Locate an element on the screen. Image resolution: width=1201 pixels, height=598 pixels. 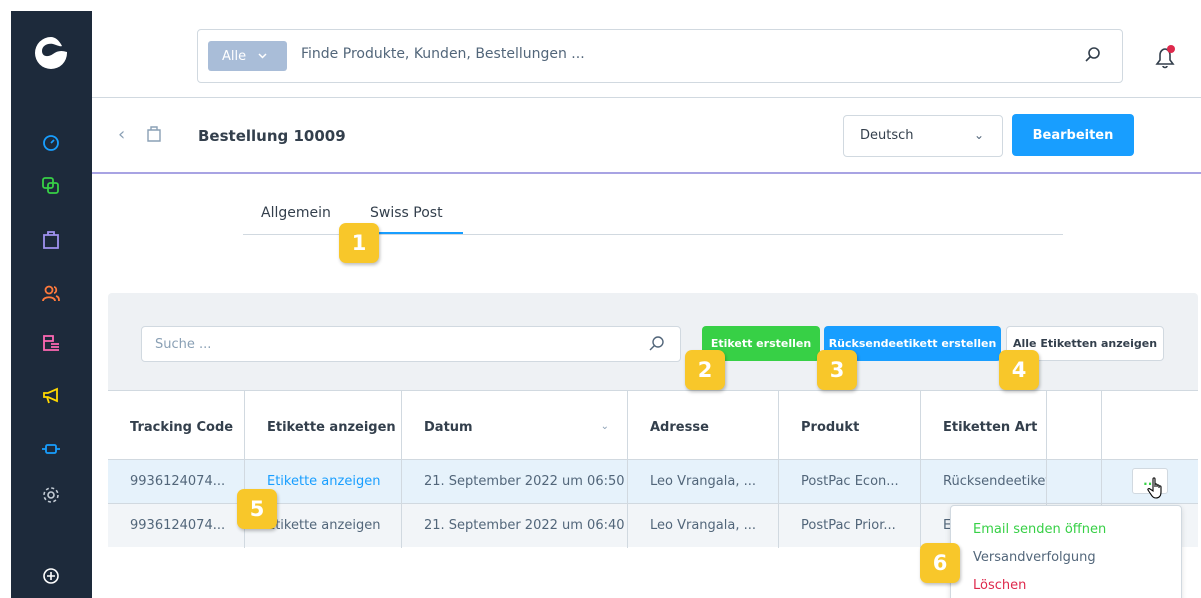
sidebar is located at coordinates (51, 304).